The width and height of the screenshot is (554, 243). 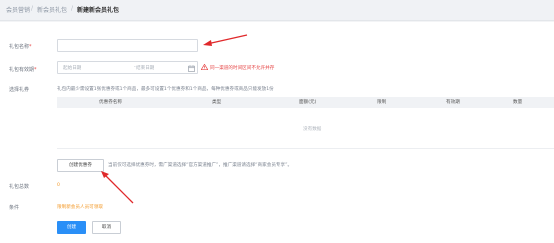 What do you see at coordinates (225, 40) in the screenshot?
I see `annotation-arrow-name-field` at bounding box center [225, 40].